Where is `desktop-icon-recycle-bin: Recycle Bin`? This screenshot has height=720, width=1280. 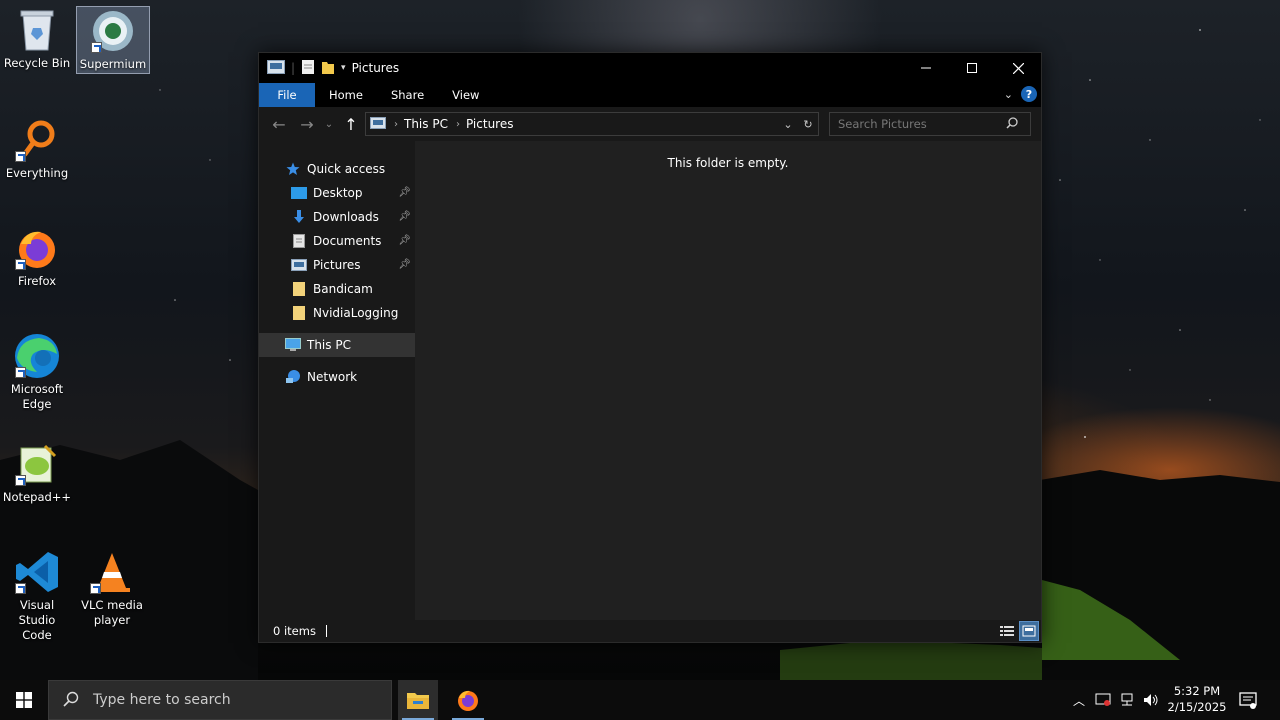 desktop-icon-recycle-bin: Recycle Bin is located at coordinates (37, 38).